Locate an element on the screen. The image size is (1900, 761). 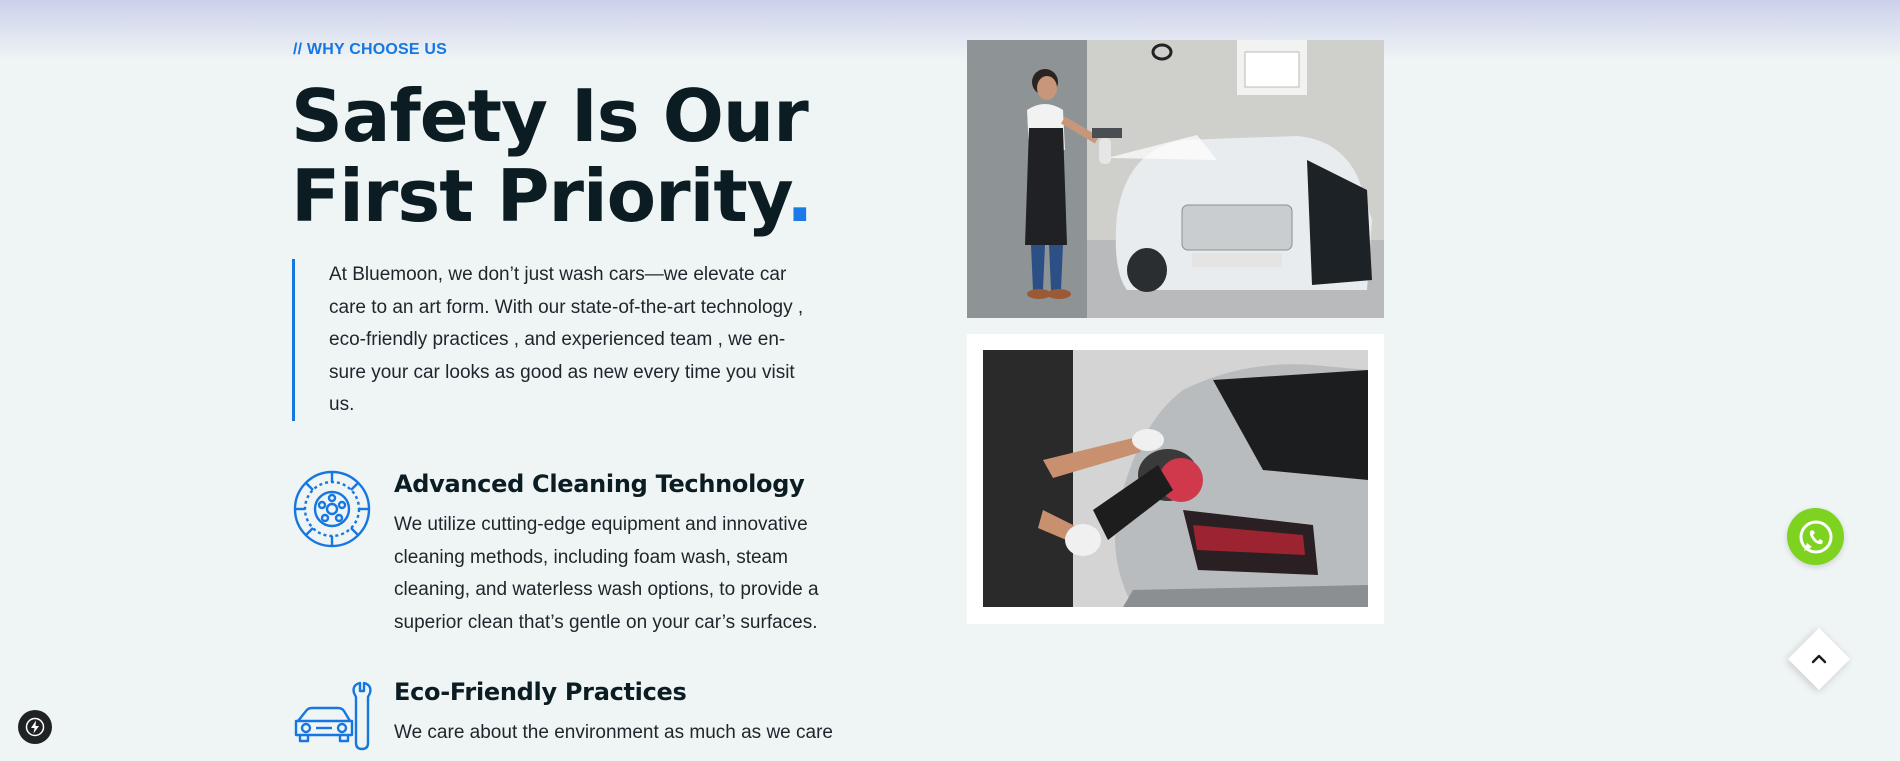
chevron-up-icon is located at coordinates (1819, 659).